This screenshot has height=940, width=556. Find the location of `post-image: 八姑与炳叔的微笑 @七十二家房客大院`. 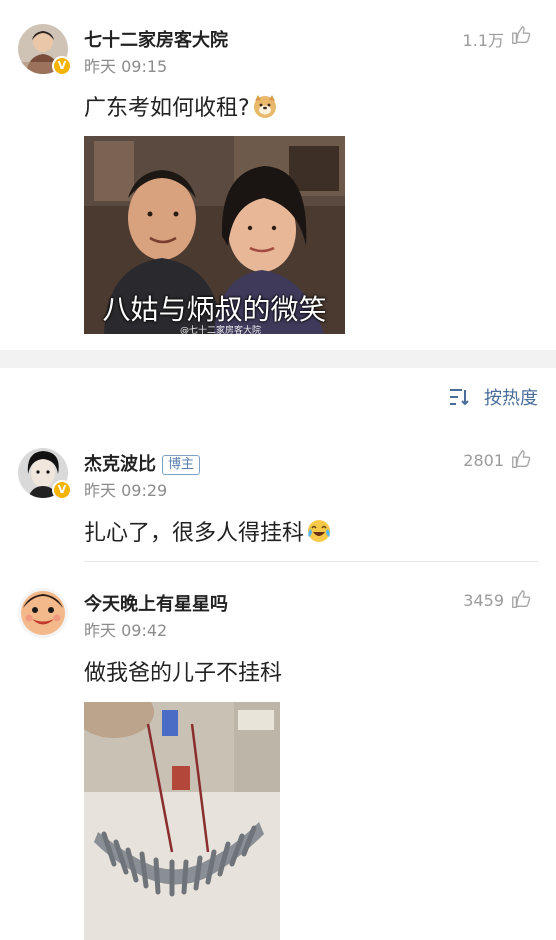

post-image: 八姑与炳叔的微笑 @七十二家房客大院 is located at coordinates (214, 235).